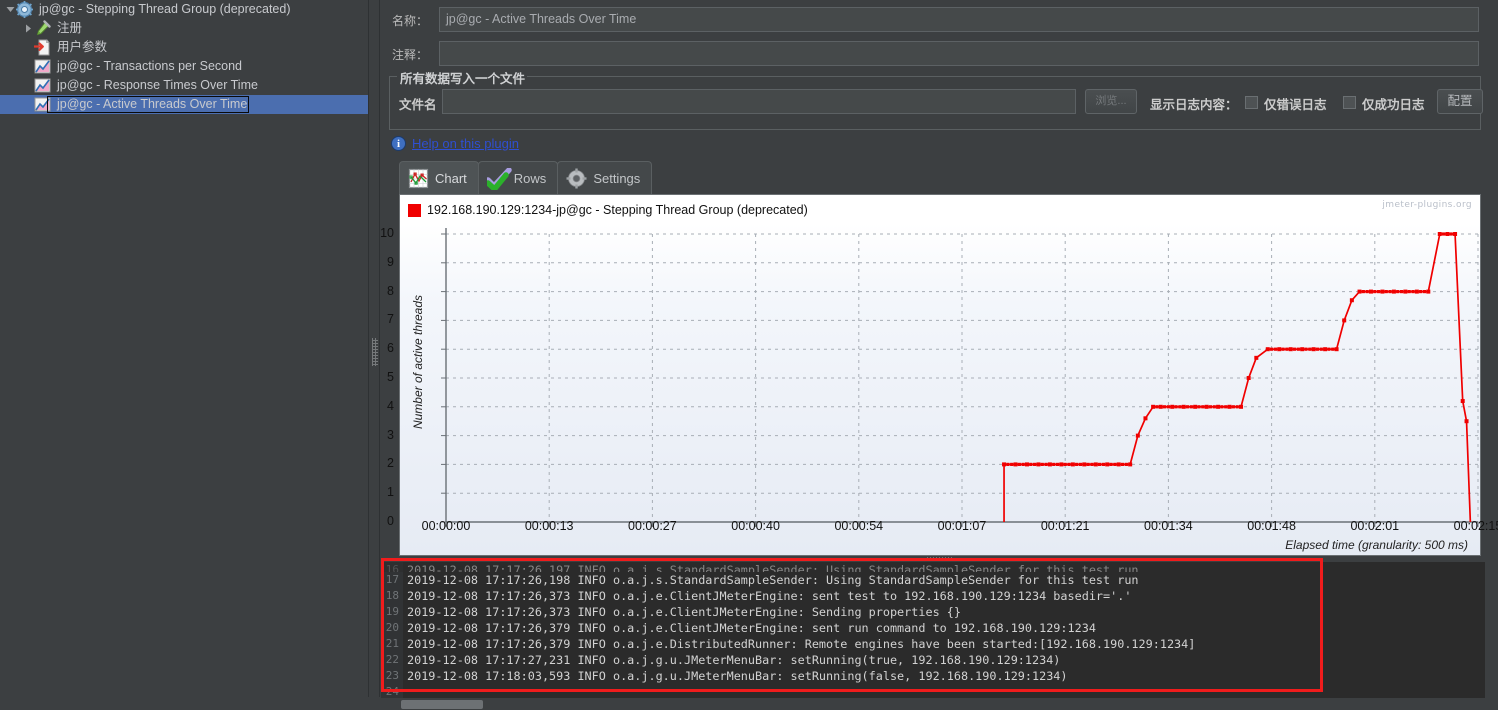 Image resolution: width=1498 pixels, height=710 pixels. I want to click on chart-listener-icon, so click(43, 104).